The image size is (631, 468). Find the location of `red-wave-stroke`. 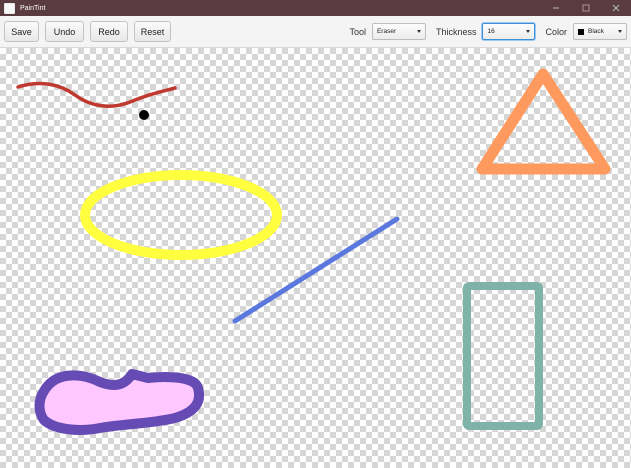

red-wave-stroke is located at coordinates (96, 94).